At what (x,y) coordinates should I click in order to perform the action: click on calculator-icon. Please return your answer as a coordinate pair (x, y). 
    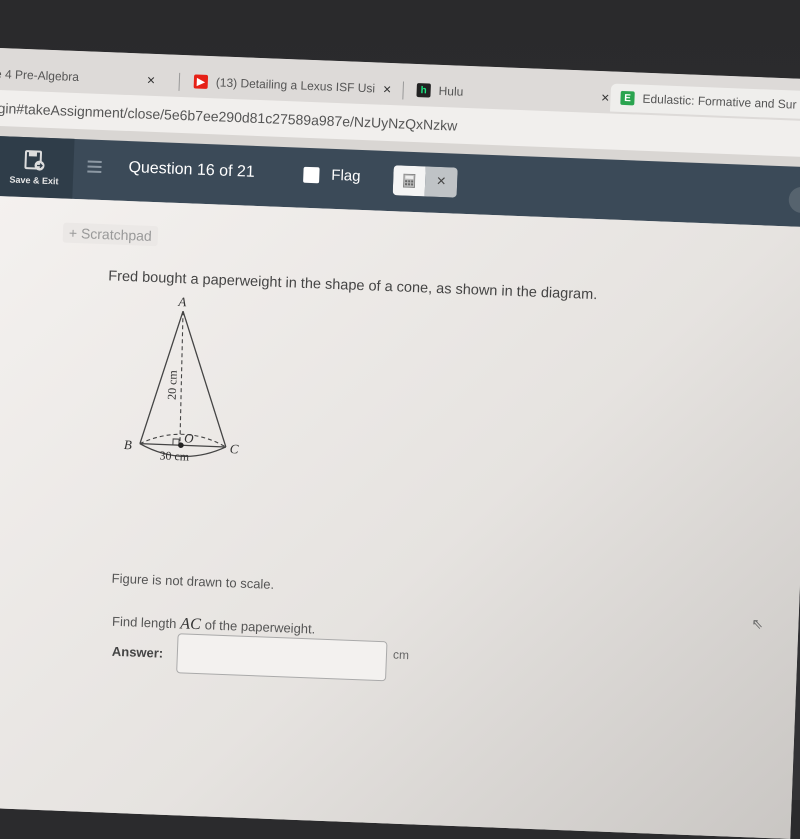
    Looking at the image, I should click on (409, 181).